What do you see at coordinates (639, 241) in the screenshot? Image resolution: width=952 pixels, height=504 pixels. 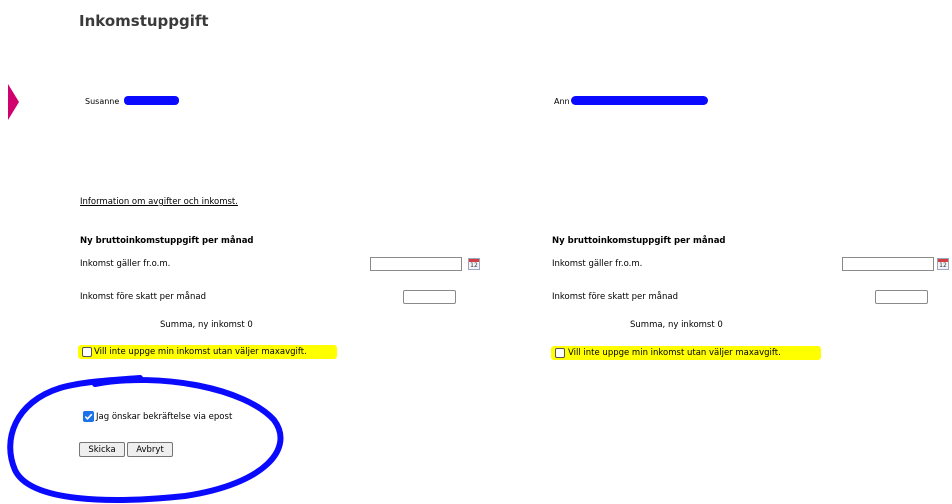 I see `section-heading-2: Ny bruttoinkomstuppgift per månad` at bounding box center [639, 241].